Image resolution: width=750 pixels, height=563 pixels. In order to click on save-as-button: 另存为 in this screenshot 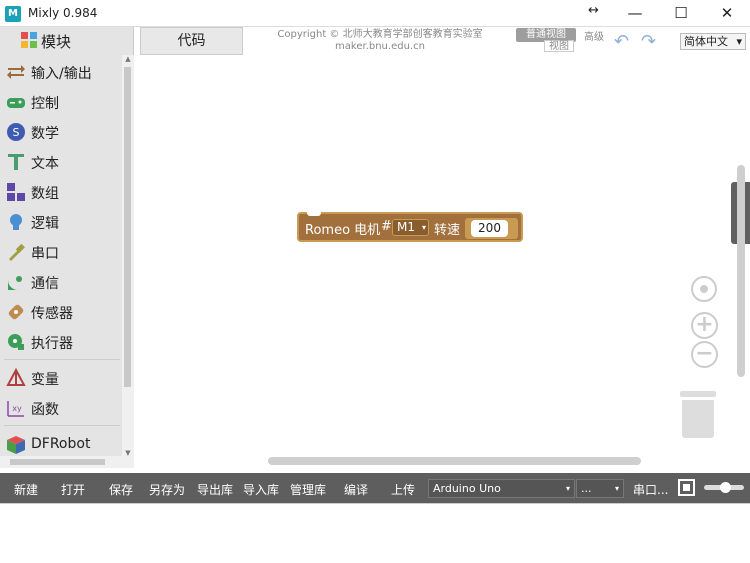, I will do `click(167, 489)`.